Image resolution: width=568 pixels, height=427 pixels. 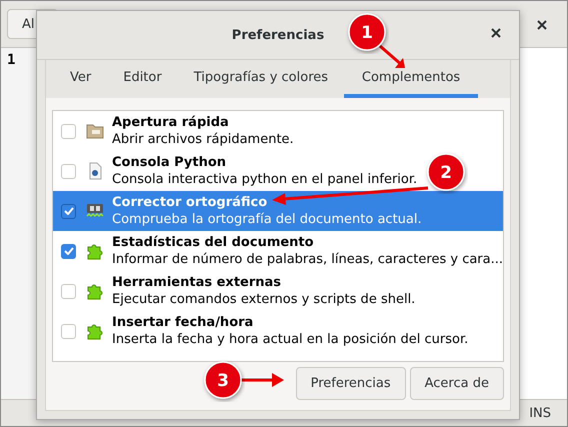 I want to click on annotation-number: 2, so click(x=446, y=173).